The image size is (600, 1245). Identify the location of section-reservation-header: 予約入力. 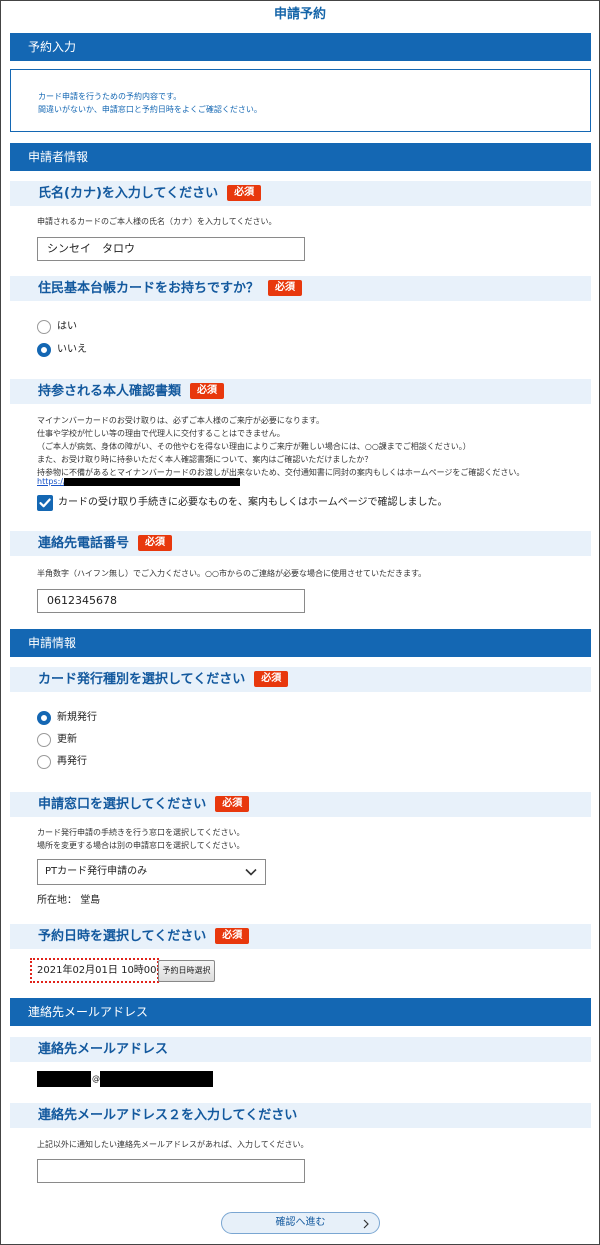
(300, 47).